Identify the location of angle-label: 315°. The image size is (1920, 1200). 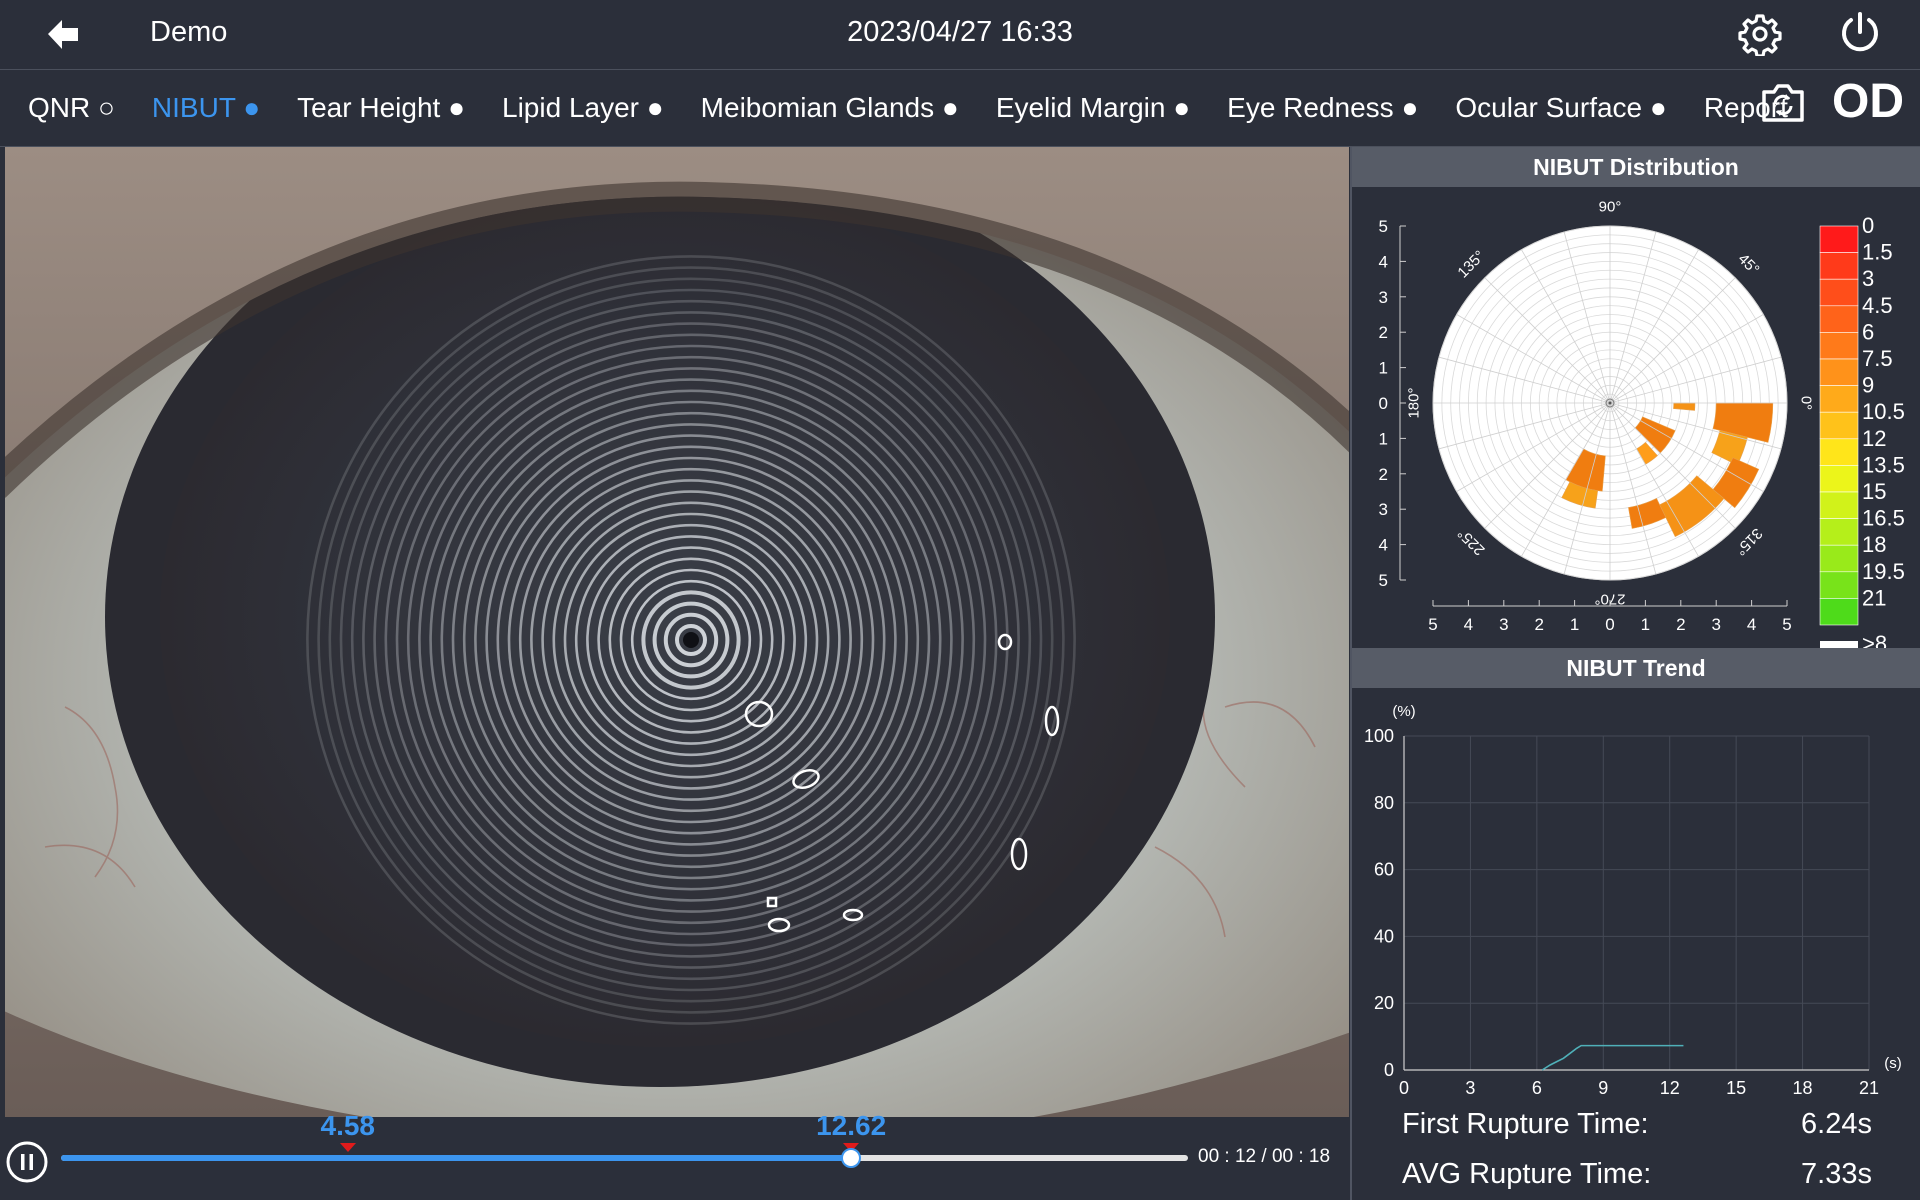
(1749, 542).